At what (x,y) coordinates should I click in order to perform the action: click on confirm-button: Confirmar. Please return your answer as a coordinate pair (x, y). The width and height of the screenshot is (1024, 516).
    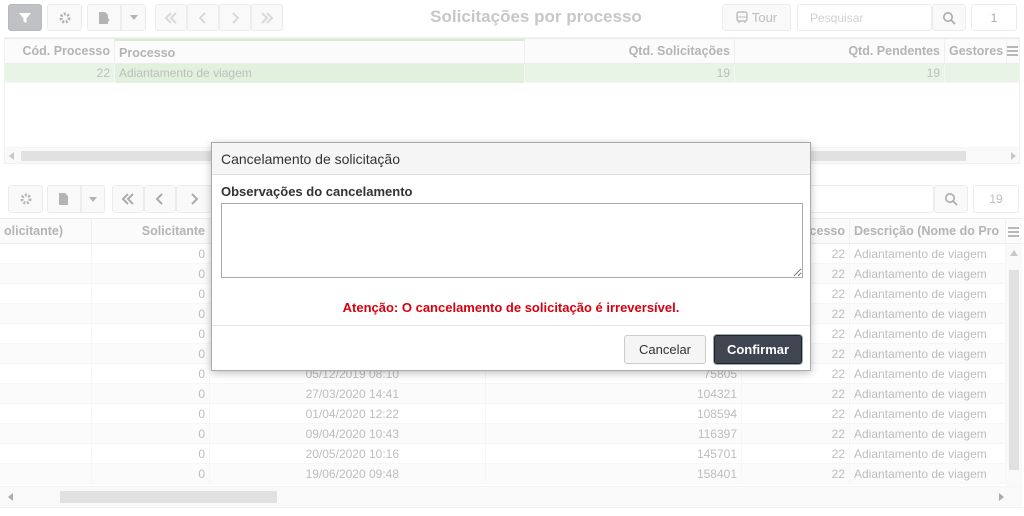
    Looking at the image, I should click on (758, 349).